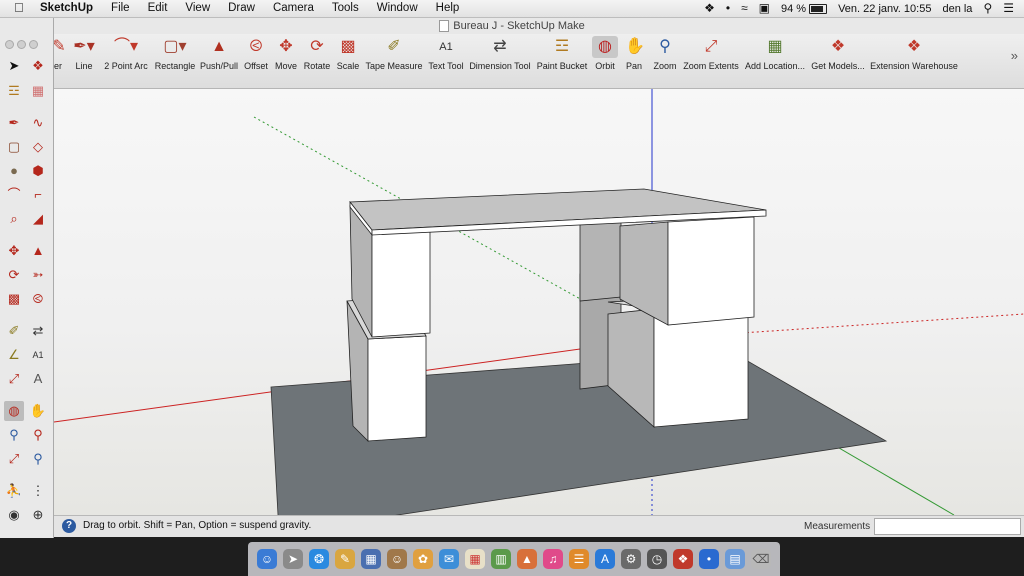 Image resolution: width=1024 pixels, height=576 pixels. I want to click on palette-push-pull-icon: ▲, so click(38, 251).